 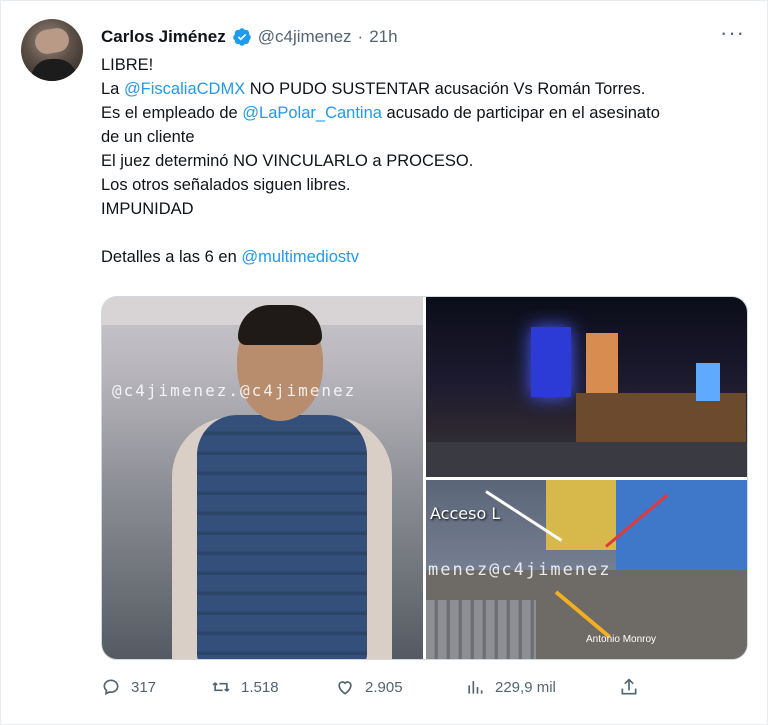 I want to click on tweet-line: Los otros señalados siguen libres., so click(x=426, y=185).